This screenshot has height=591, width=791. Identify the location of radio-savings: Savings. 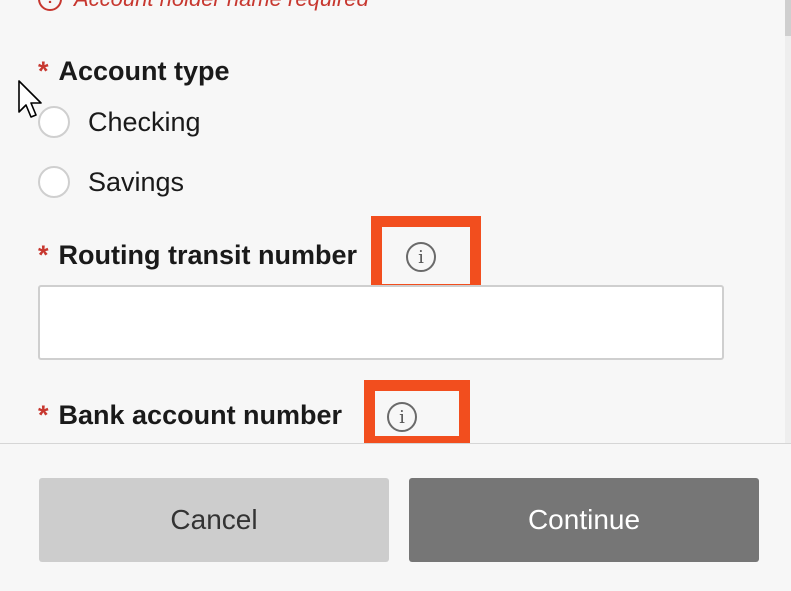
(111, 182).